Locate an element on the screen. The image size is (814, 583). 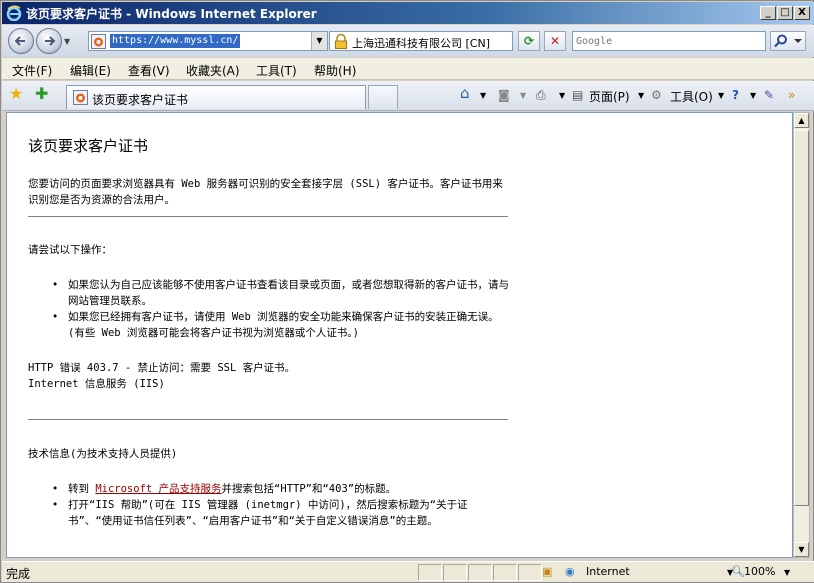
feeds-dropdown-icon: ▼ is located at coordinates (523, 95).